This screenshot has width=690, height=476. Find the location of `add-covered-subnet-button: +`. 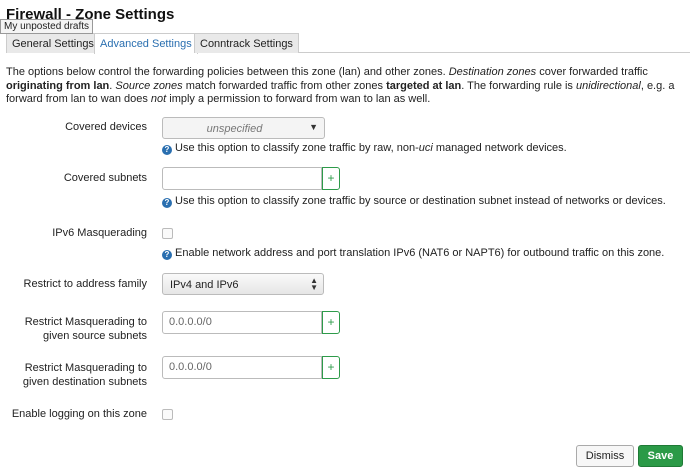

add-covered-subnet-button: + is located at coordinates (331, 178).